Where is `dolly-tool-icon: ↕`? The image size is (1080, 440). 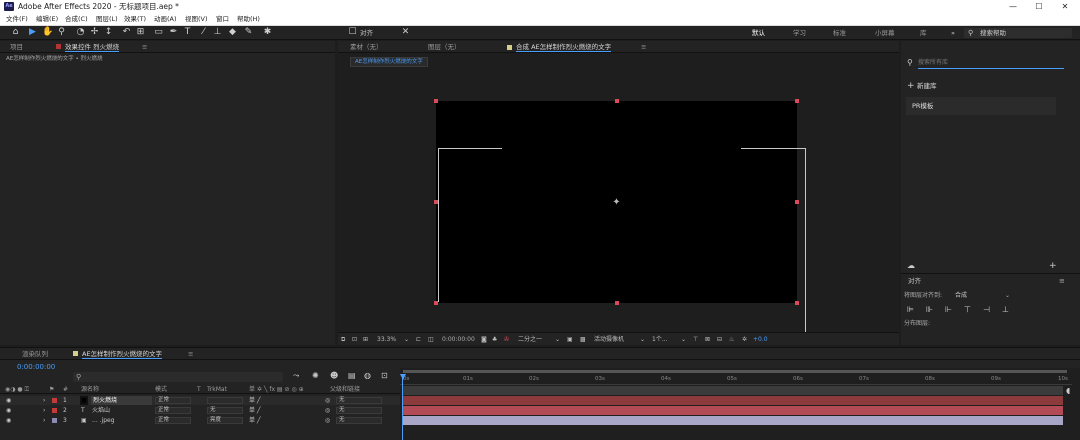 dolly-tool-icon: ↕ is located at coordinates (108, 32).